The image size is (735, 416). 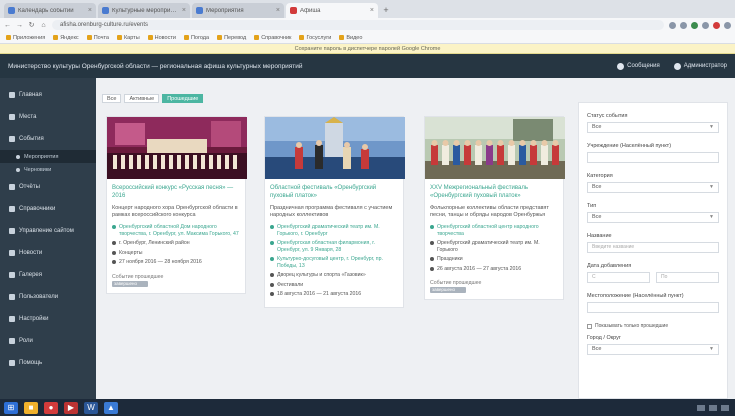 I want to click on chrome-icon: ●, so click(x=51, y=407).